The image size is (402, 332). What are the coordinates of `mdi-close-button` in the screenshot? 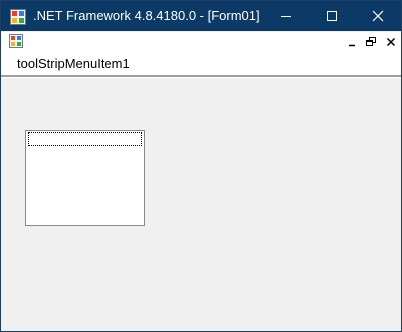 It's located at (391, 42).